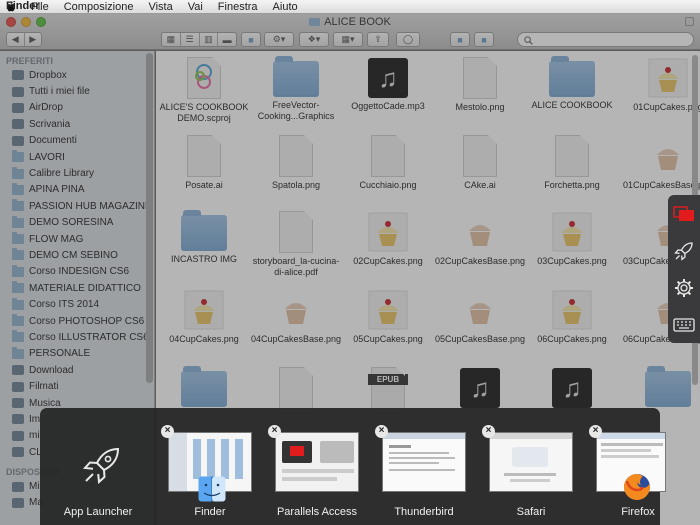  I want to click on app-tile-firefox: × Firefox, so click(634, 466).